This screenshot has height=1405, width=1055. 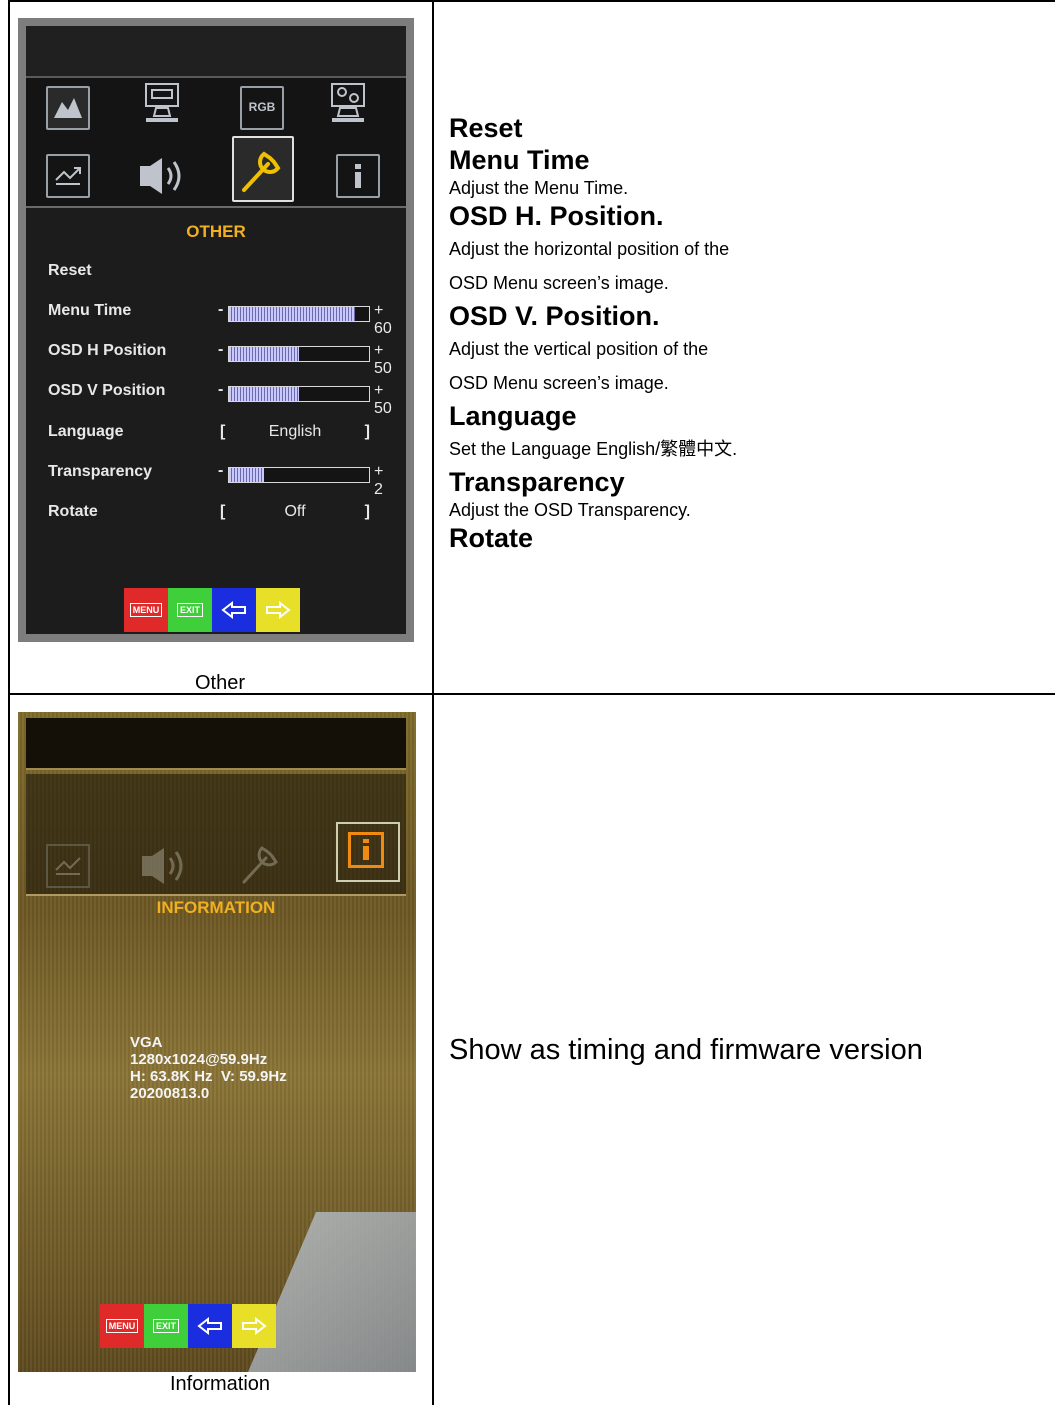 I want to click on menu-time-slider, so click(x=299, y=314).